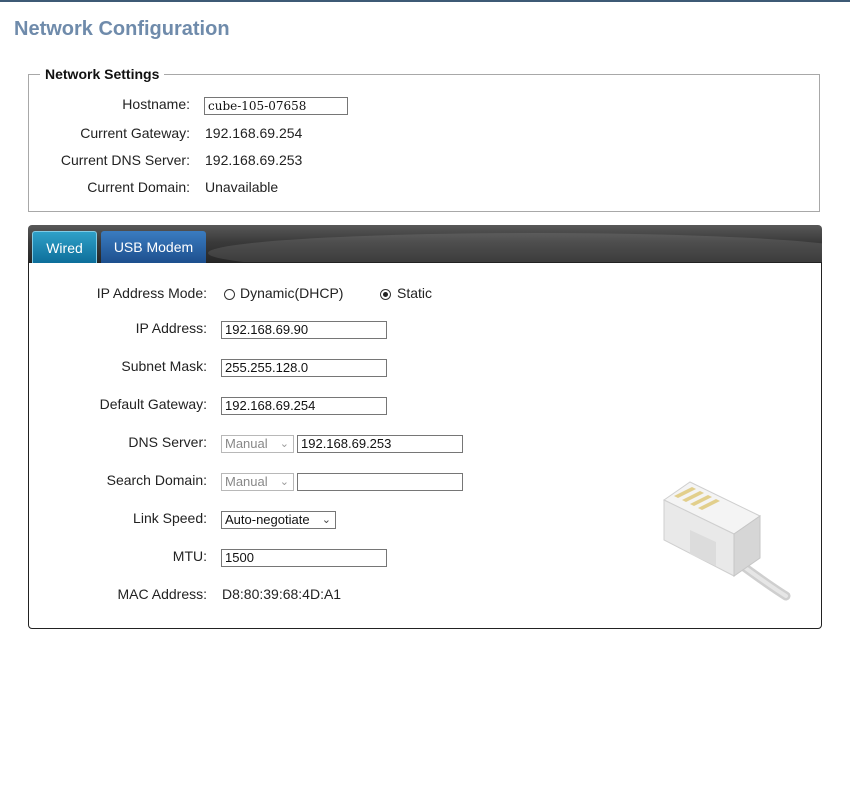 The image size is (850, 802). I want to click on subnet-mask-label: Subnet Mask:, so click(164, 366).